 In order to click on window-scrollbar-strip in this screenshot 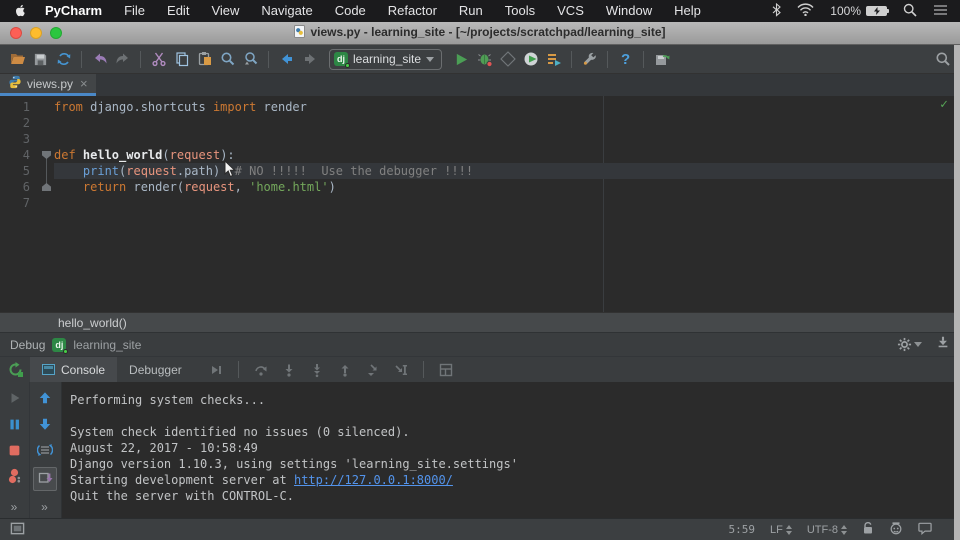, I will do `click(957, 292)`.